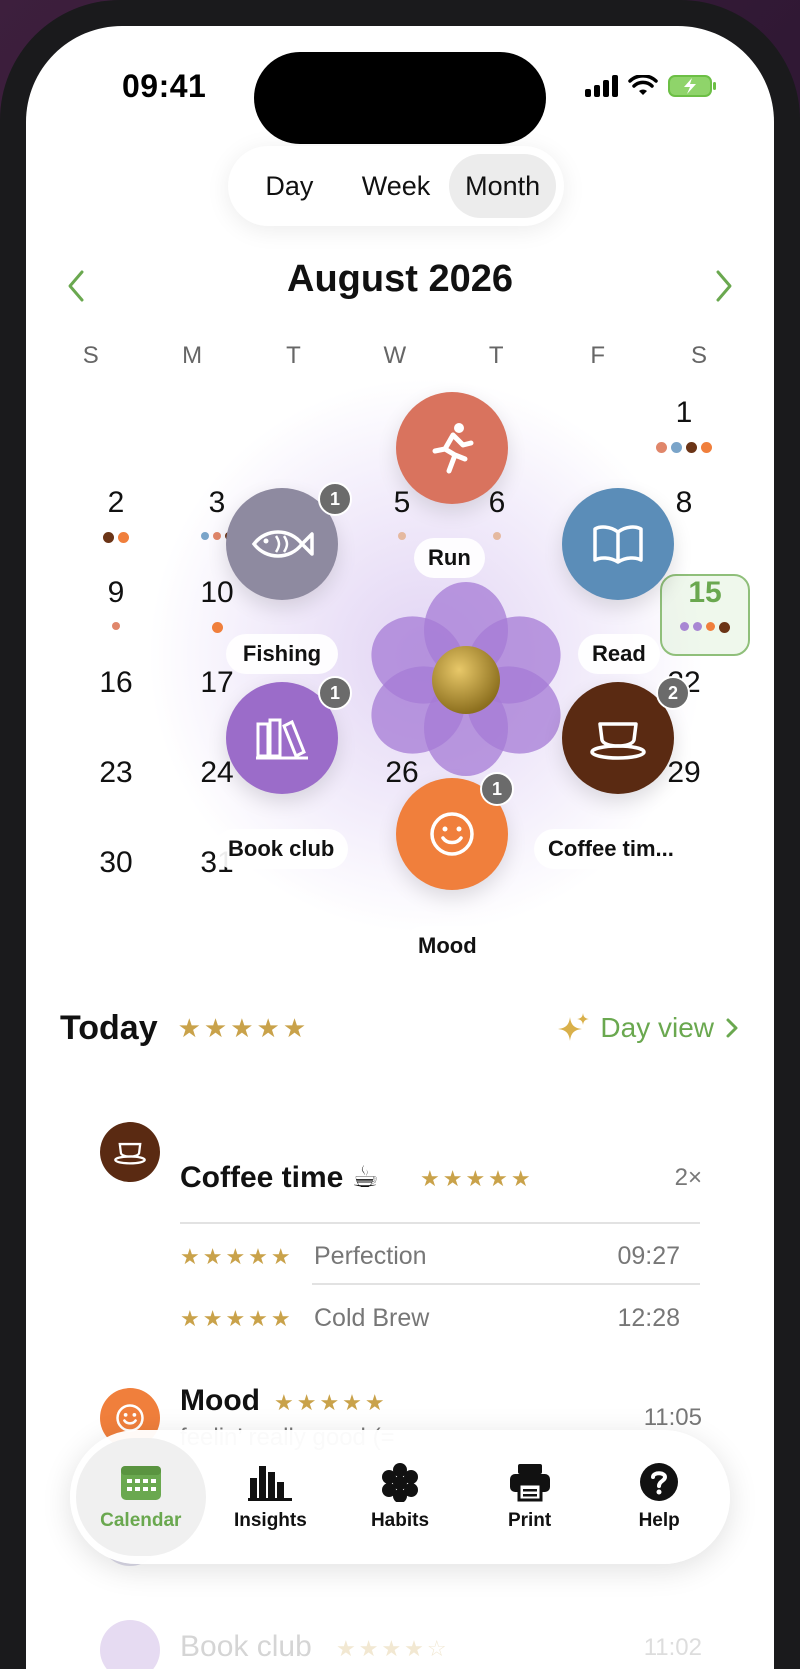  I want to click on habit-read-button, so click(618, 544).